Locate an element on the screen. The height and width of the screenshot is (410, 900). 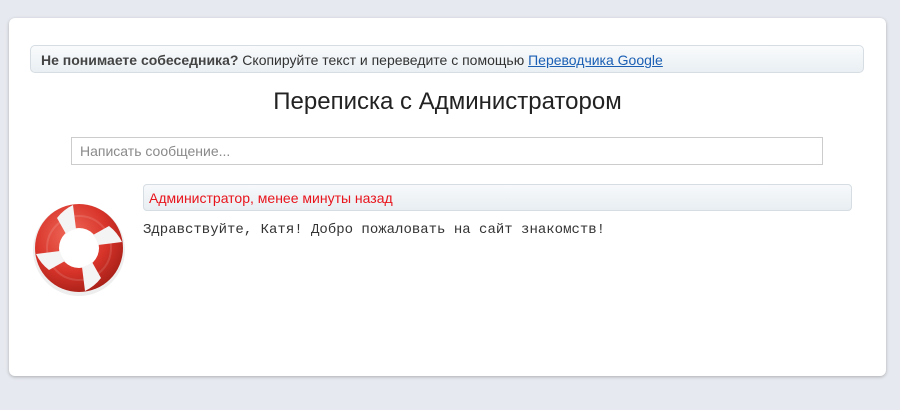
avatar is located at coordinates (79, 248).